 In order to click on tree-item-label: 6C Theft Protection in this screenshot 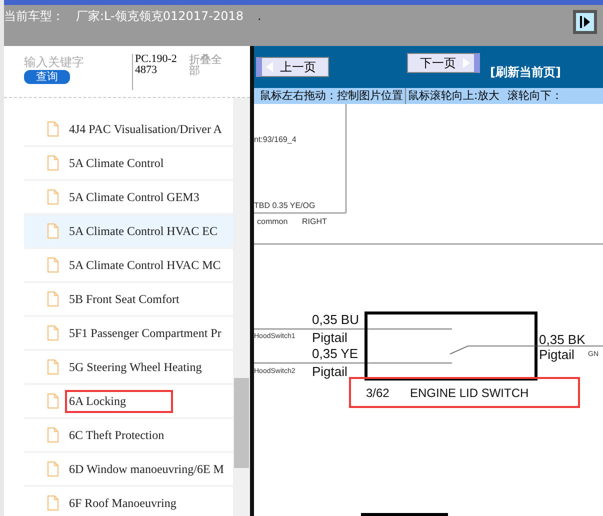, I will do `click(117, 435)`.